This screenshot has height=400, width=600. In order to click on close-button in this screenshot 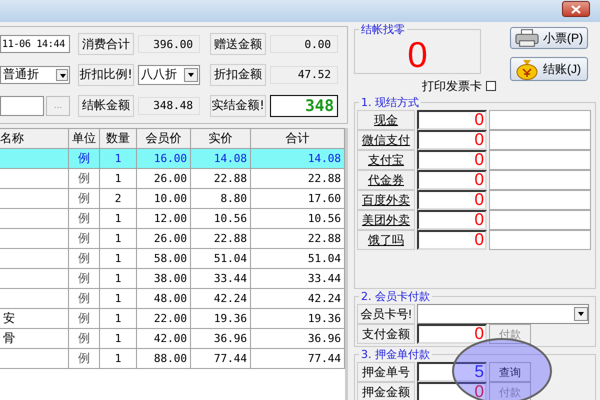, I will do `click(576, 9)`.